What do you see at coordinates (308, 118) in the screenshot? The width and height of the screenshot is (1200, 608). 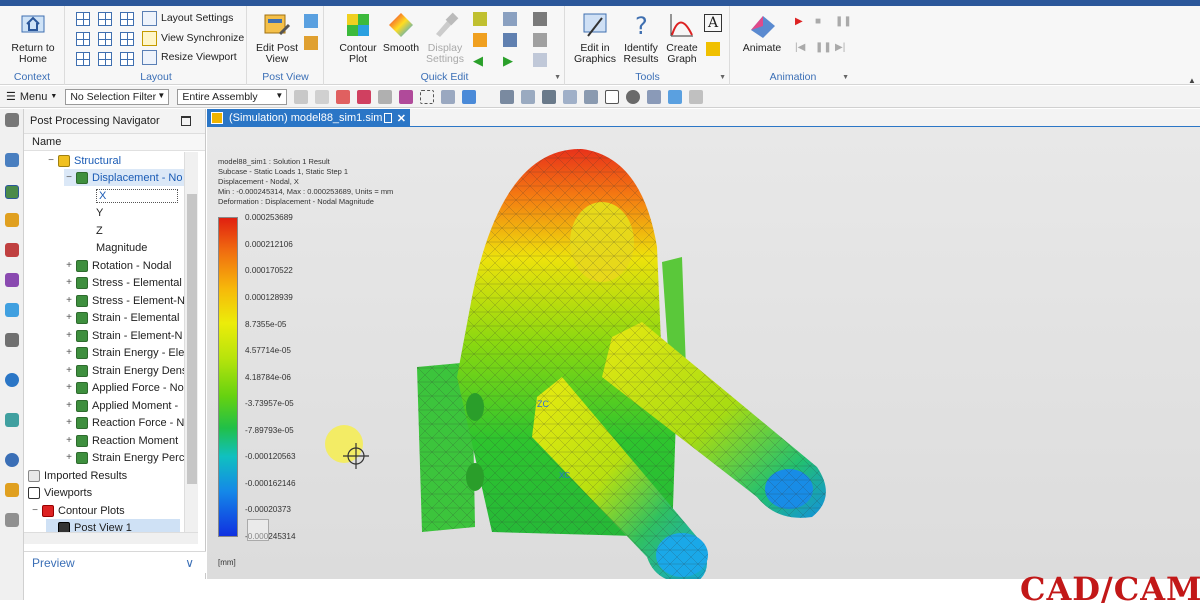 I see `sim-file-tab: (Simulation) model88_sim1.sim ✕` at bounding box center [308, 118].